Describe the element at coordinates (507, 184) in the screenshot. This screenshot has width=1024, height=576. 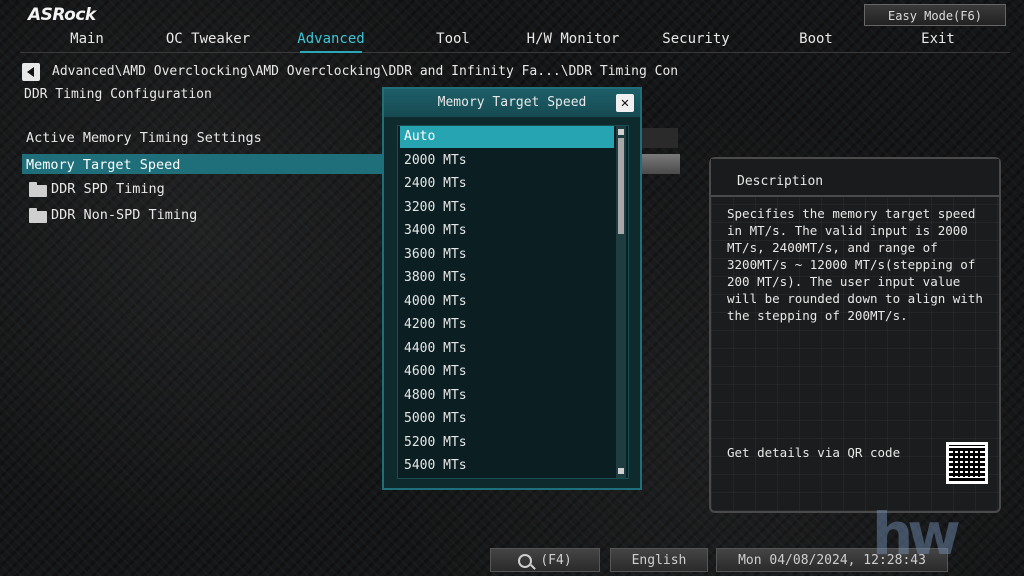
I see `option-item: 2400 MTs` at that location.